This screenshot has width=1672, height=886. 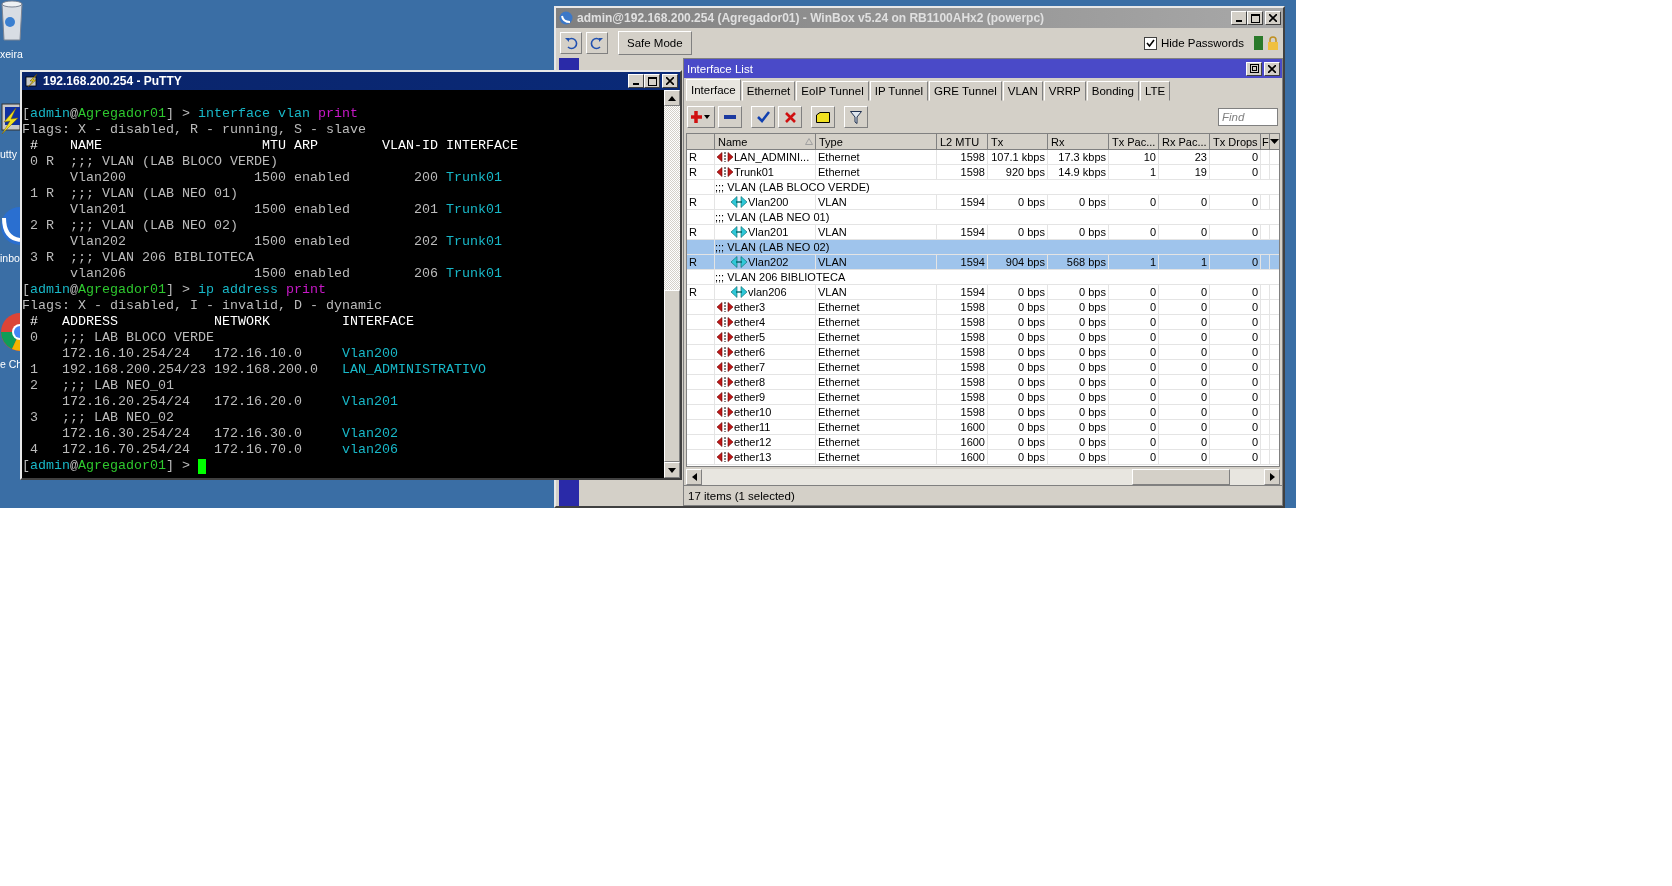 I want to click on table-row: R Vlan201 VLAN 1594 0 bps 0 bps 0 0 0, so click(x=983, y=232).